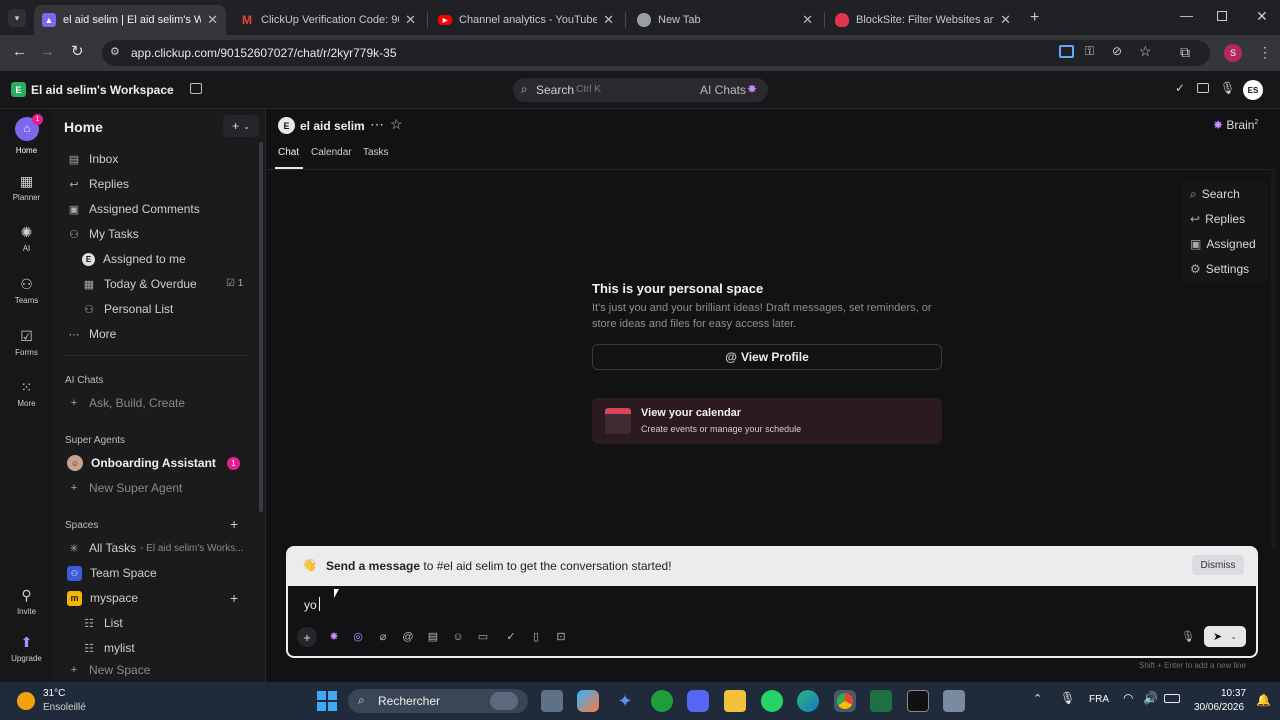 This screenshot has width=1280, height=720. What do you see at coordinates (332, 126) in the screenshot?
I see `channel-name: el aid selim` at bounding box center [332, 126].